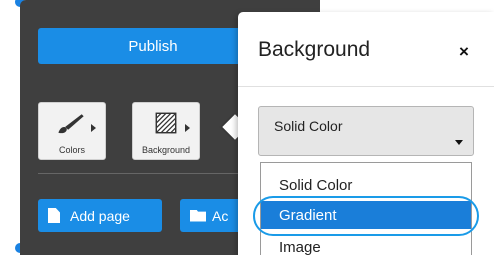  I want to click on highlight-ring, so click(366, 216).